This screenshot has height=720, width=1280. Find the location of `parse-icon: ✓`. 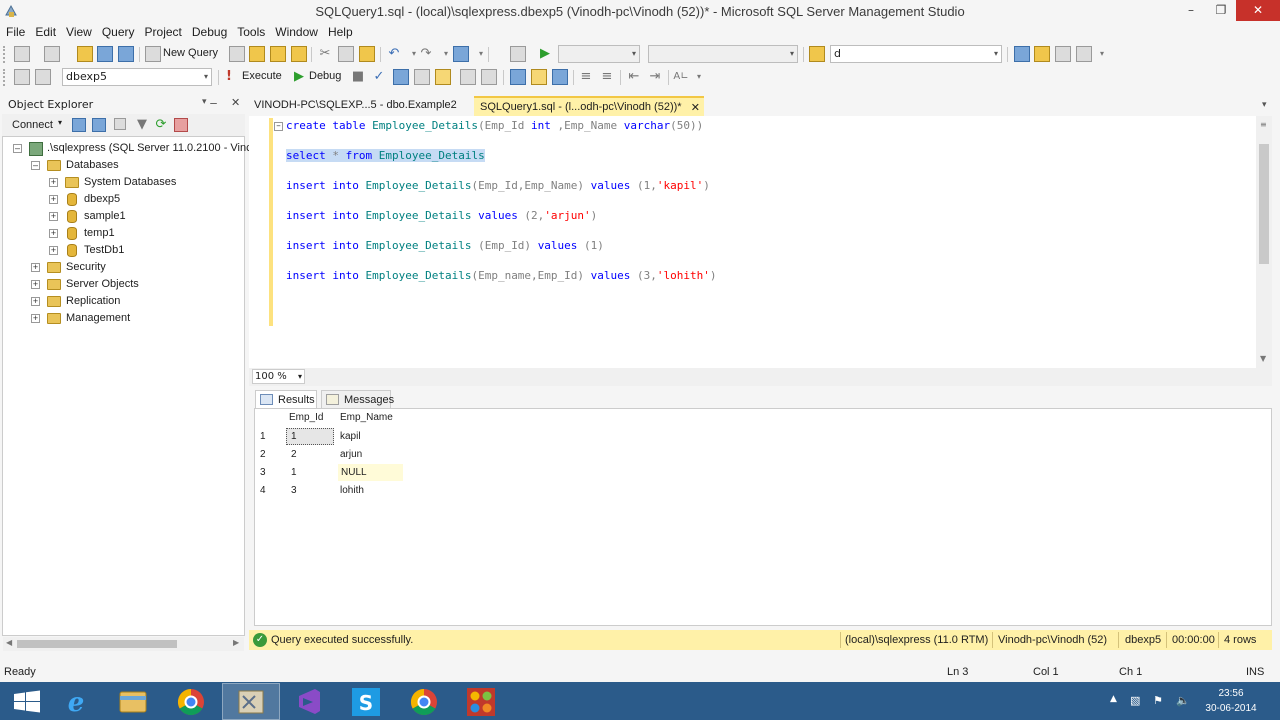

parse-icon: ✓ is located at coordinates (379, 77).